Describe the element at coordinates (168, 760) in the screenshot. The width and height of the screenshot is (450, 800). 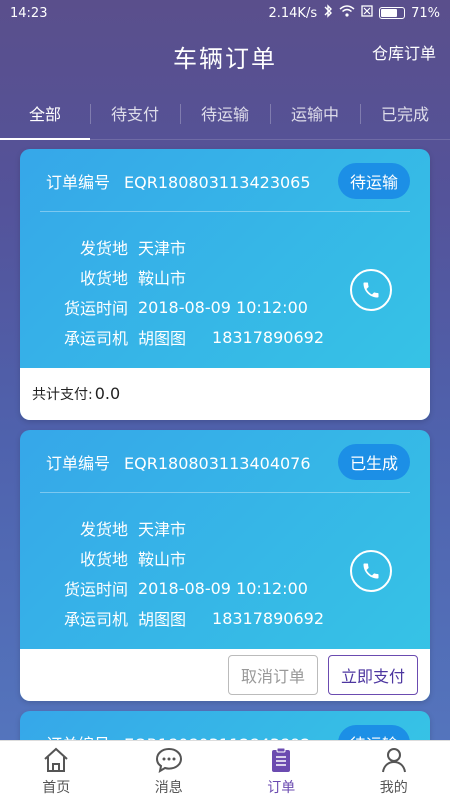
I see `message-icon` at that location.